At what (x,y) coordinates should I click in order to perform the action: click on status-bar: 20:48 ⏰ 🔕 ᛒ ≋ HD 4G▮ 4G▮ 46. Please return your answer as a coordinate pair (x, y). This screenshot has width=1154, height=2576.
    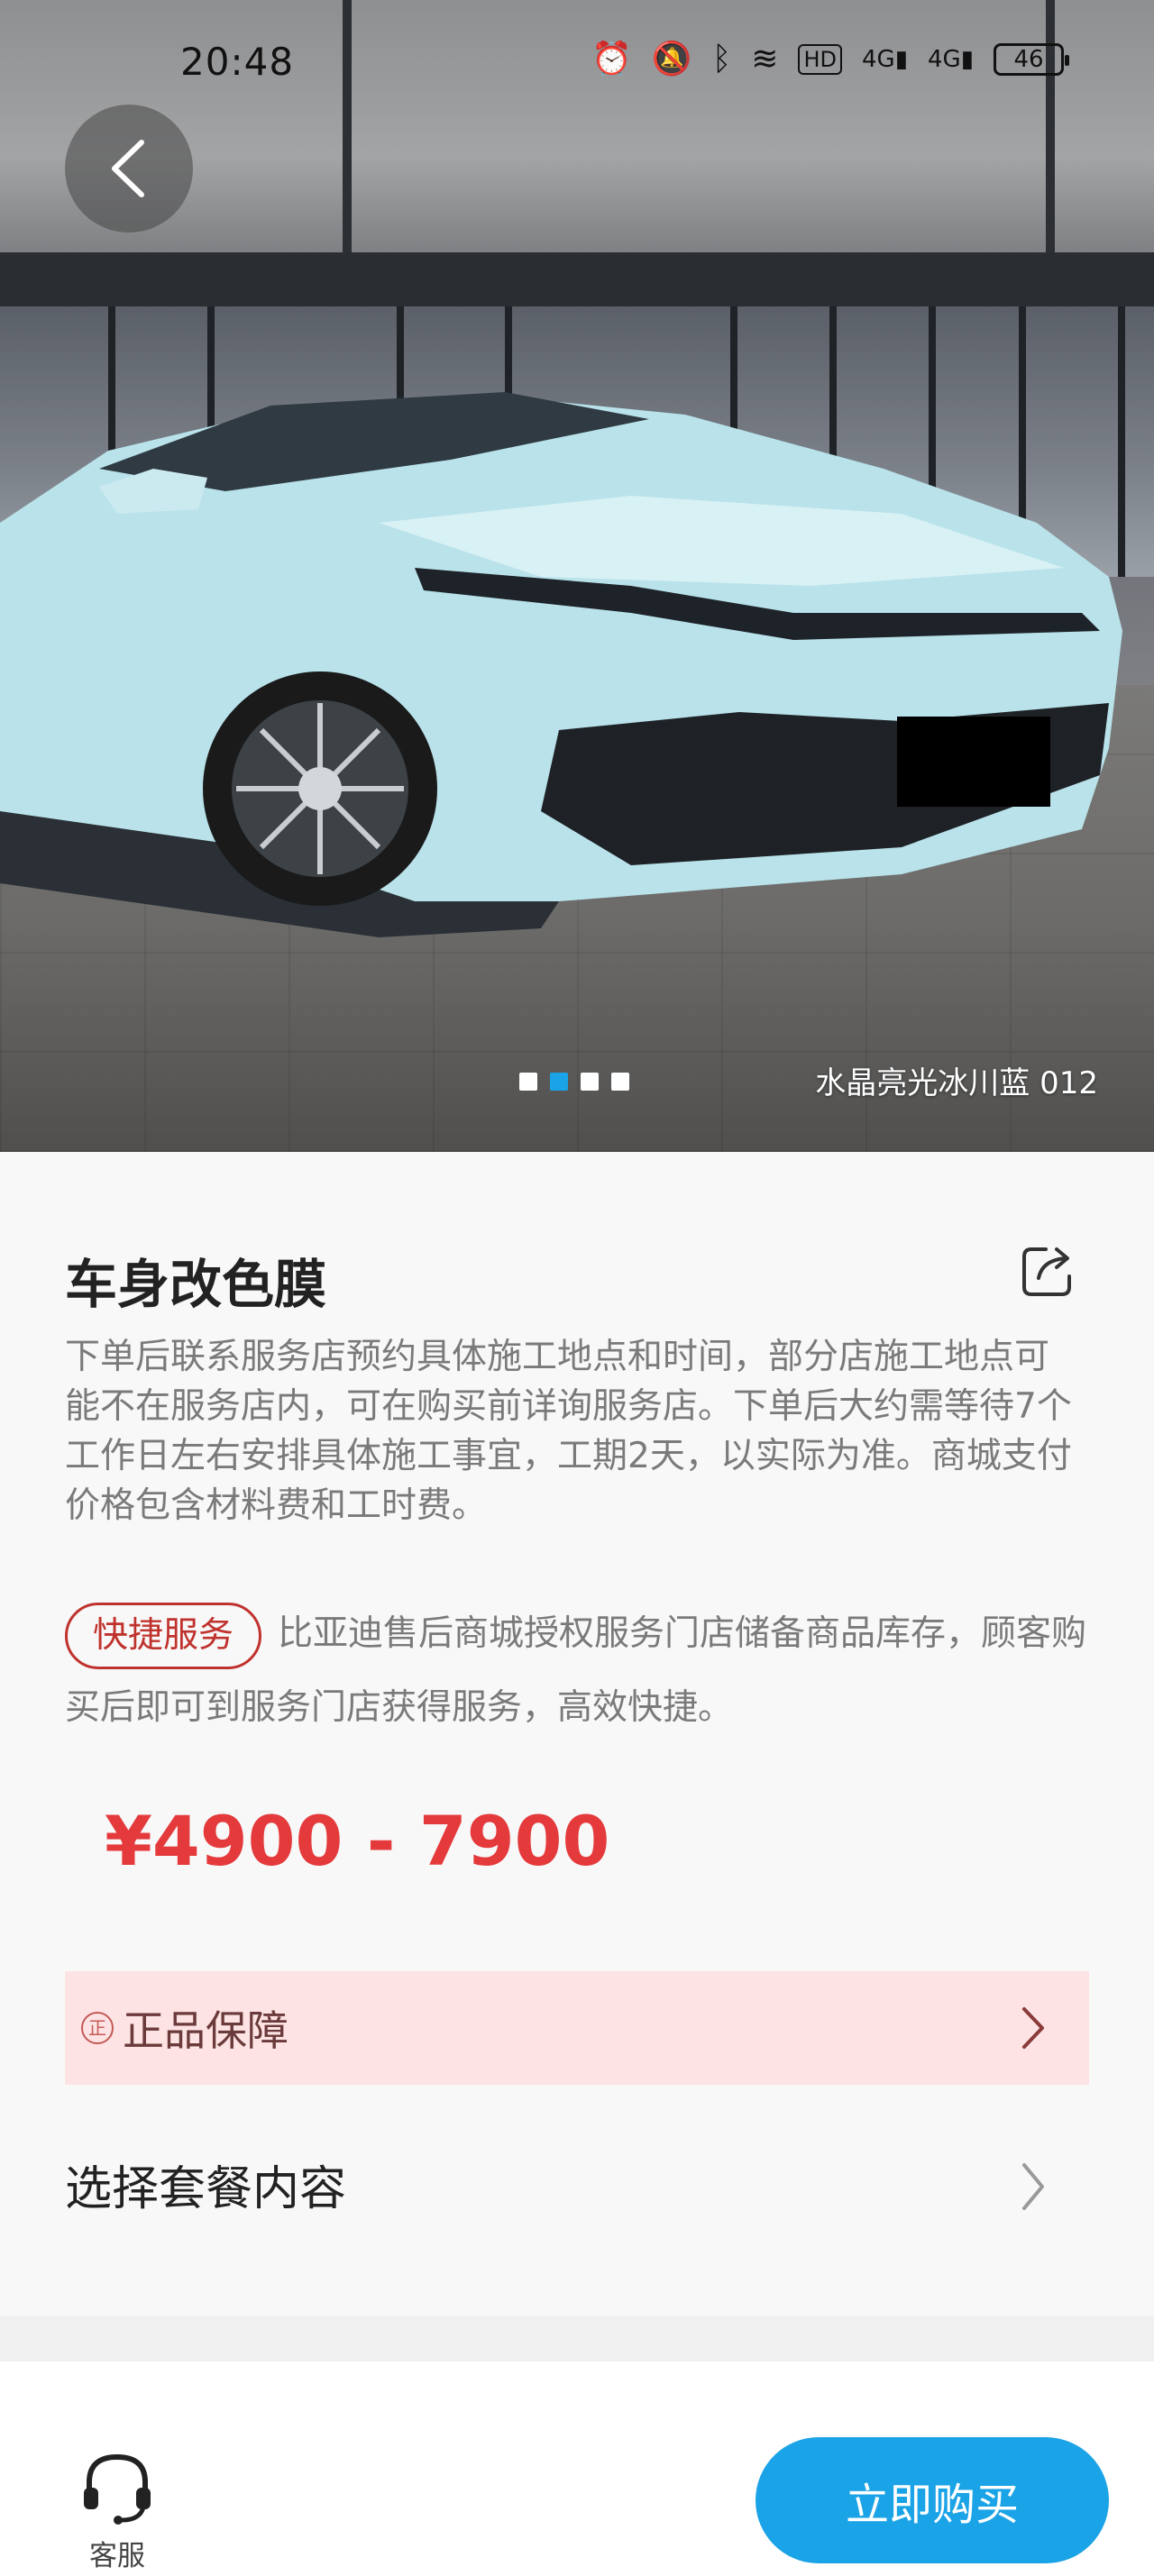
    Looking at the image, I should click on (577, 63).